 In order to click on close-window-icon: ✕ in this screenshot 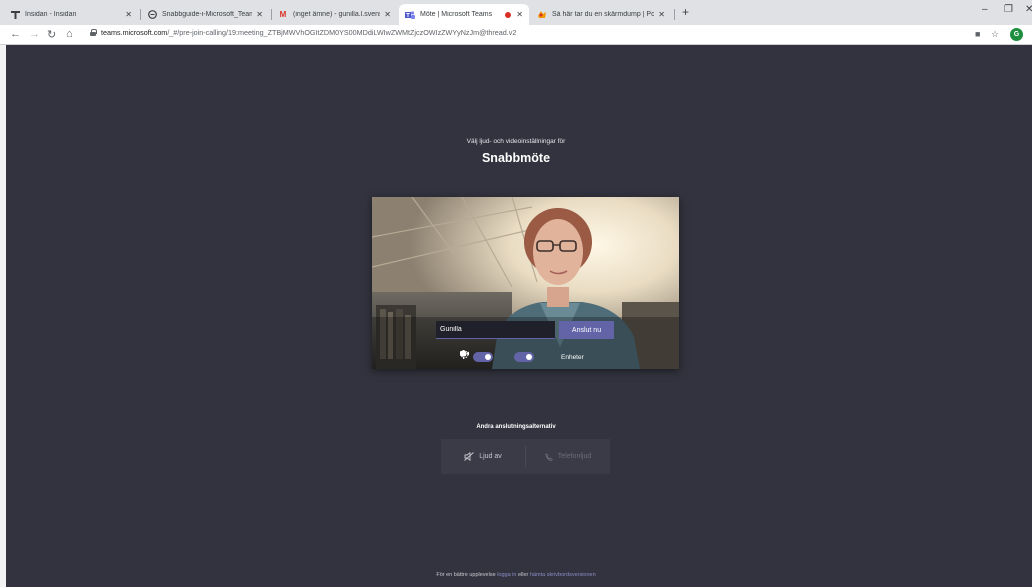, I will do `click(1028, 9)`.